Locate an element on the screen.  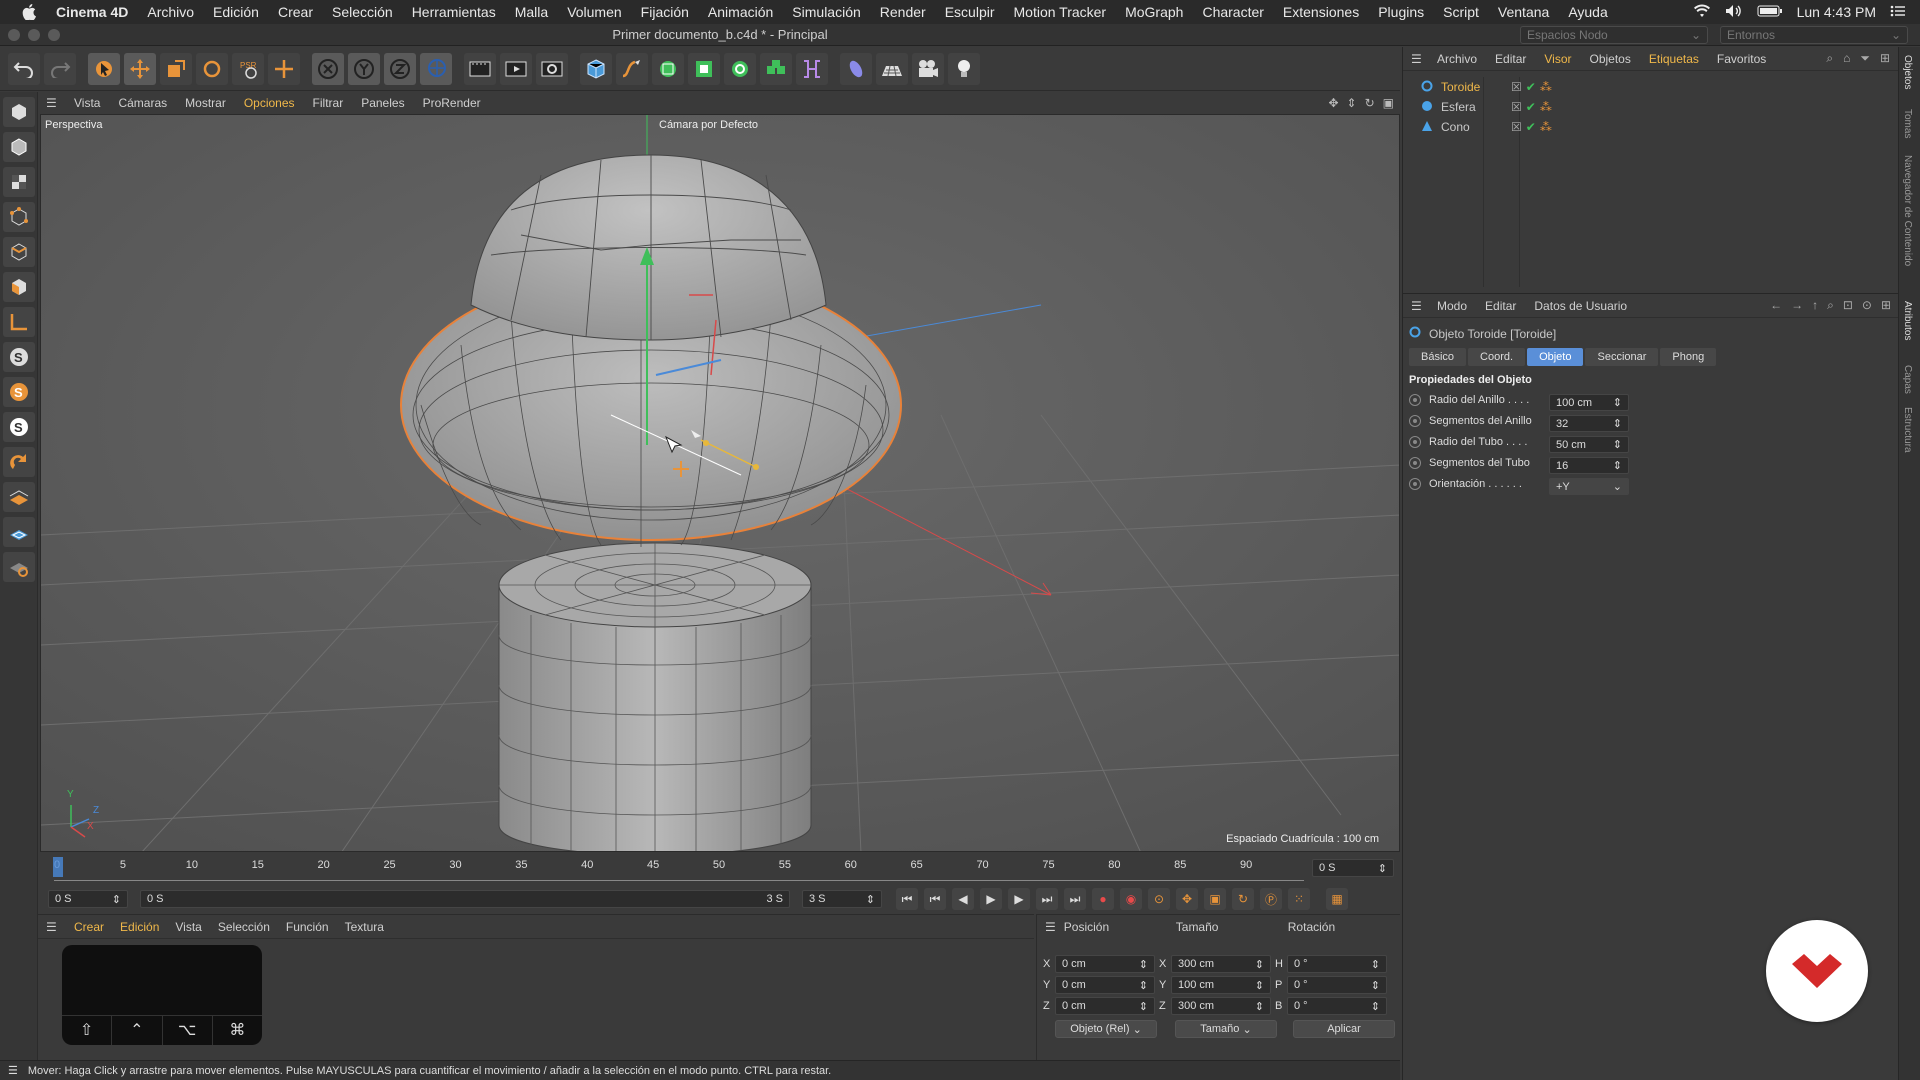
select-tool-icon is located at coordinates (104, 68).